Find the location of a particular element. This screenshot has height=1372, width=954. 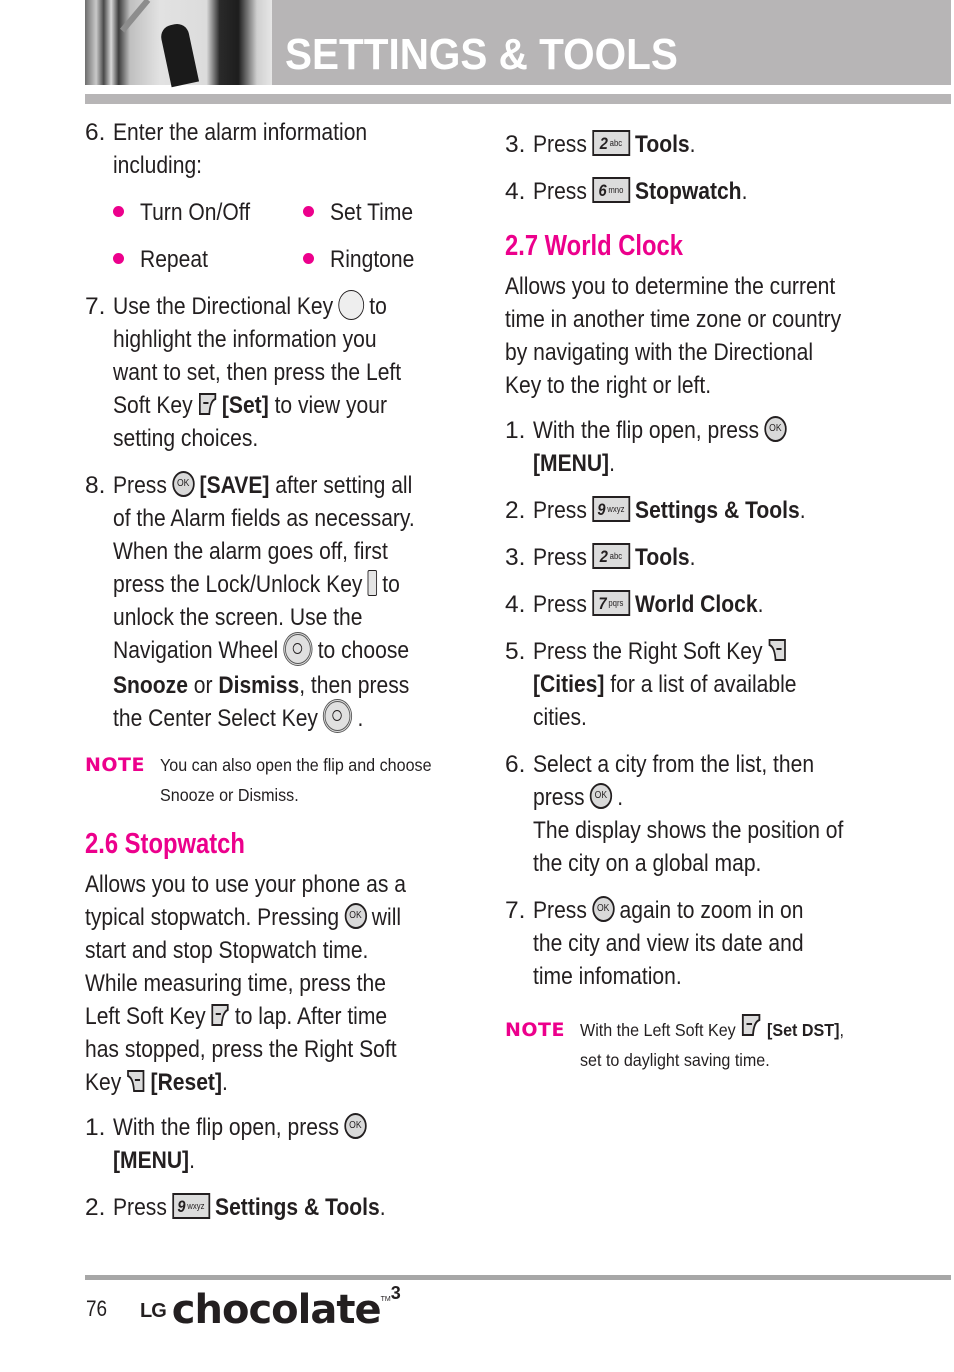

step-number: 5. is located at coordinates (515, 651).